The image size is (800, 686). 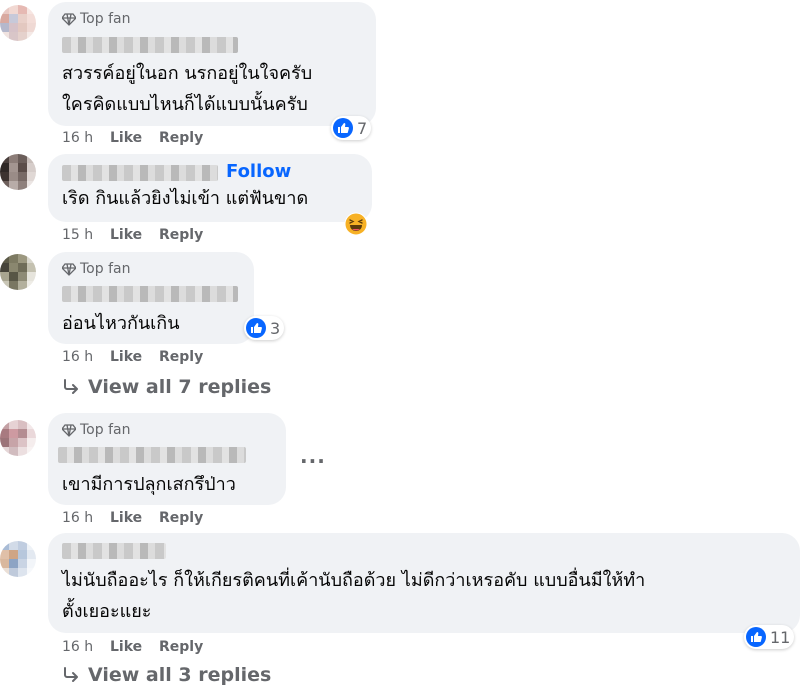 I want to click on view-replies-link: View all 7 replies, so click(x=166, y=387).